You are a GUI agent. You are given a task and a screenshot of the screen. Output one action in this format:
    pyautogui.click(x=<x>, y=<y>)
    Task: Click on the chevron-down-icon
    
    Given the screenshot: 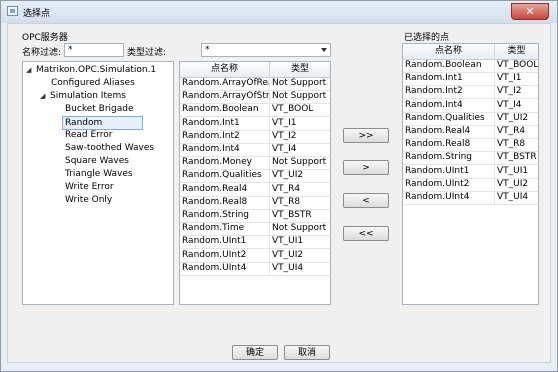 What is the action you would take?
    pyautogui.click(x=324, y=50)
    